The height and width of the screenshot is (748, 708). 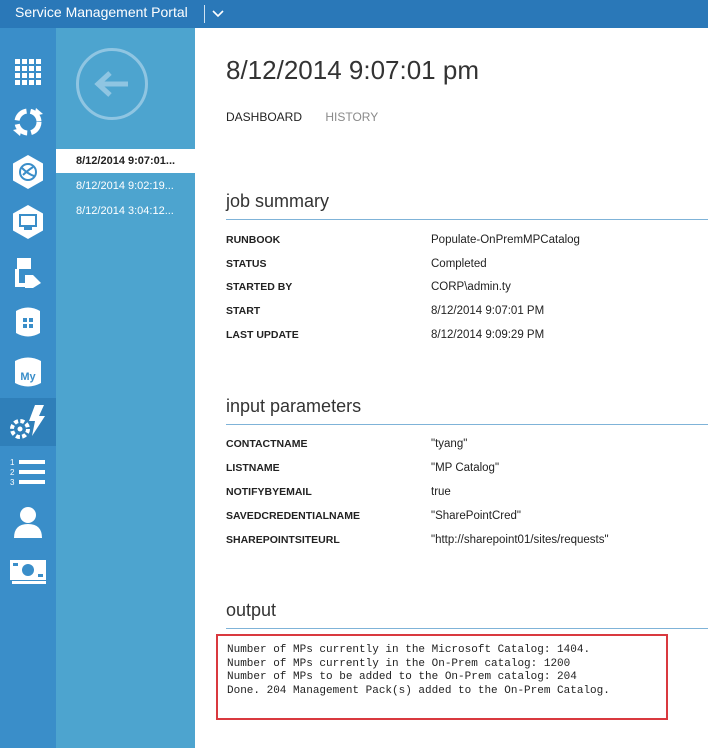 What do you see at coordinates (243, 311) in the screenshot?
I see `summary-label: START` at bounding box center [243, 311].